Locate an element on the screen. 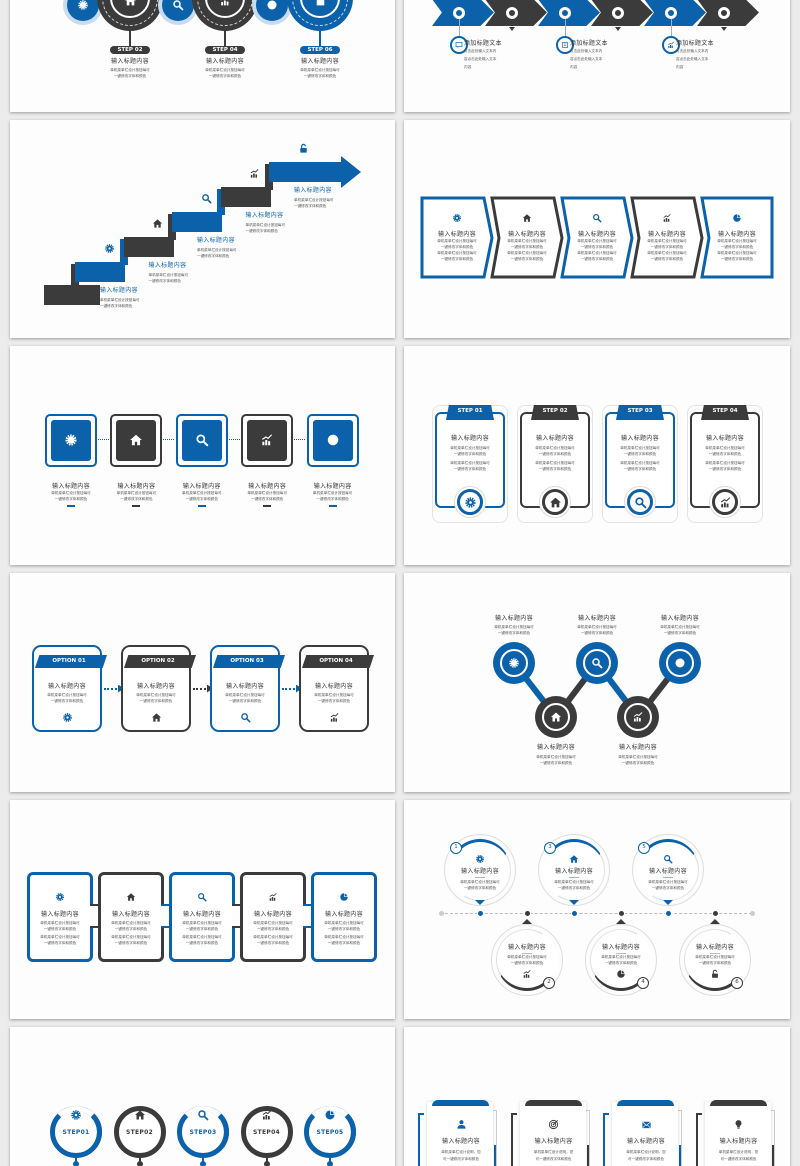 The image size is (800, 1166). user-icon is located at coordinates (461, 1124).